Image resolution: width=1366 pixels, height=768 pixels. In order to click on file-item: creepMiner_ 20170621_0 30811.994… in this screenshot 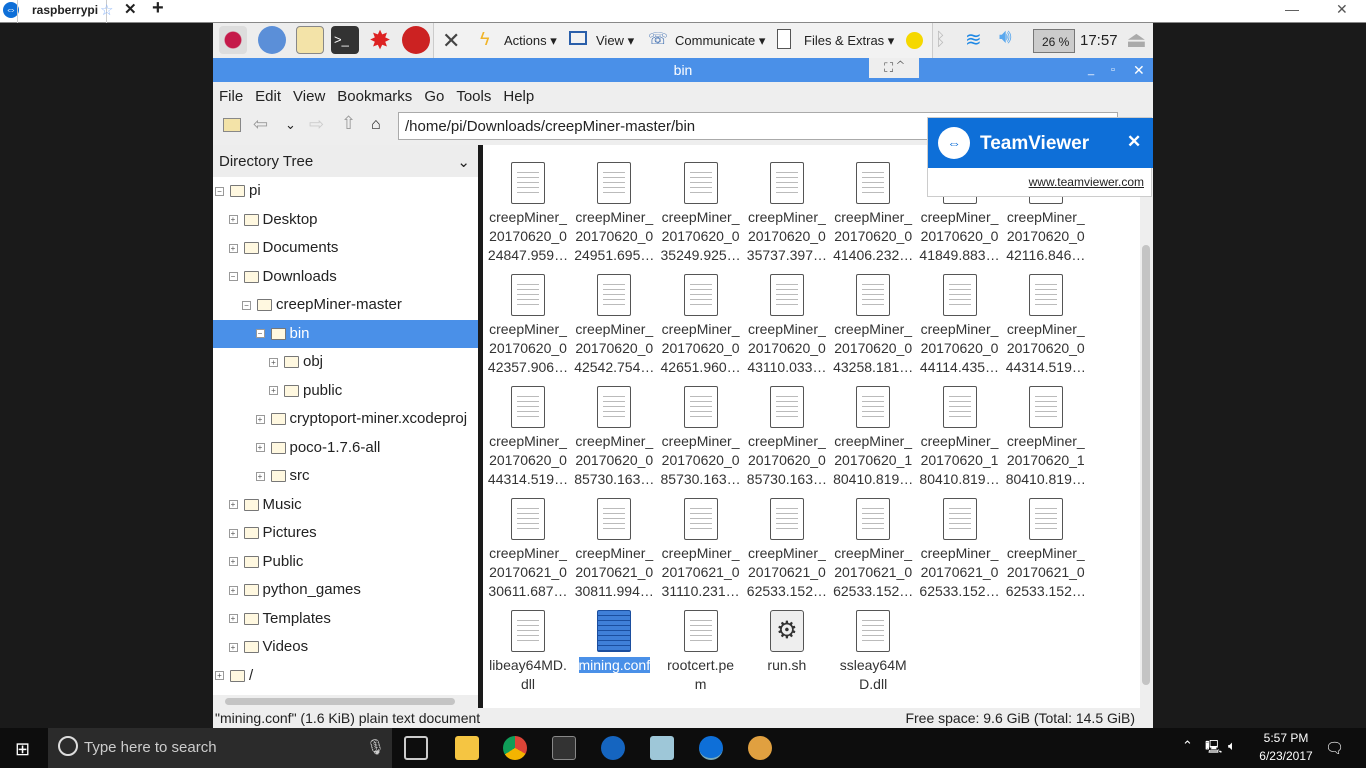, I will do `click(614, 549)`.